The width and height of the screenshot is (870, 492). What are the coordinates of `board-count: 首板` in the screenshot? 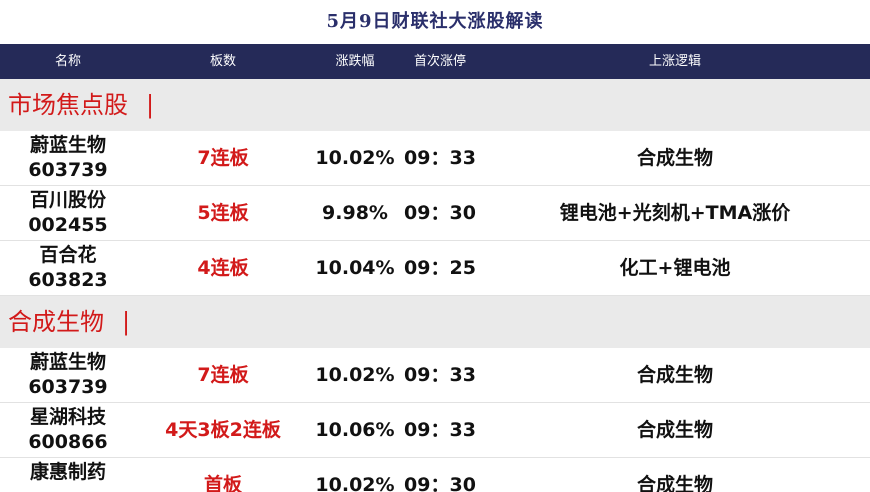 It's located at (222, 483).